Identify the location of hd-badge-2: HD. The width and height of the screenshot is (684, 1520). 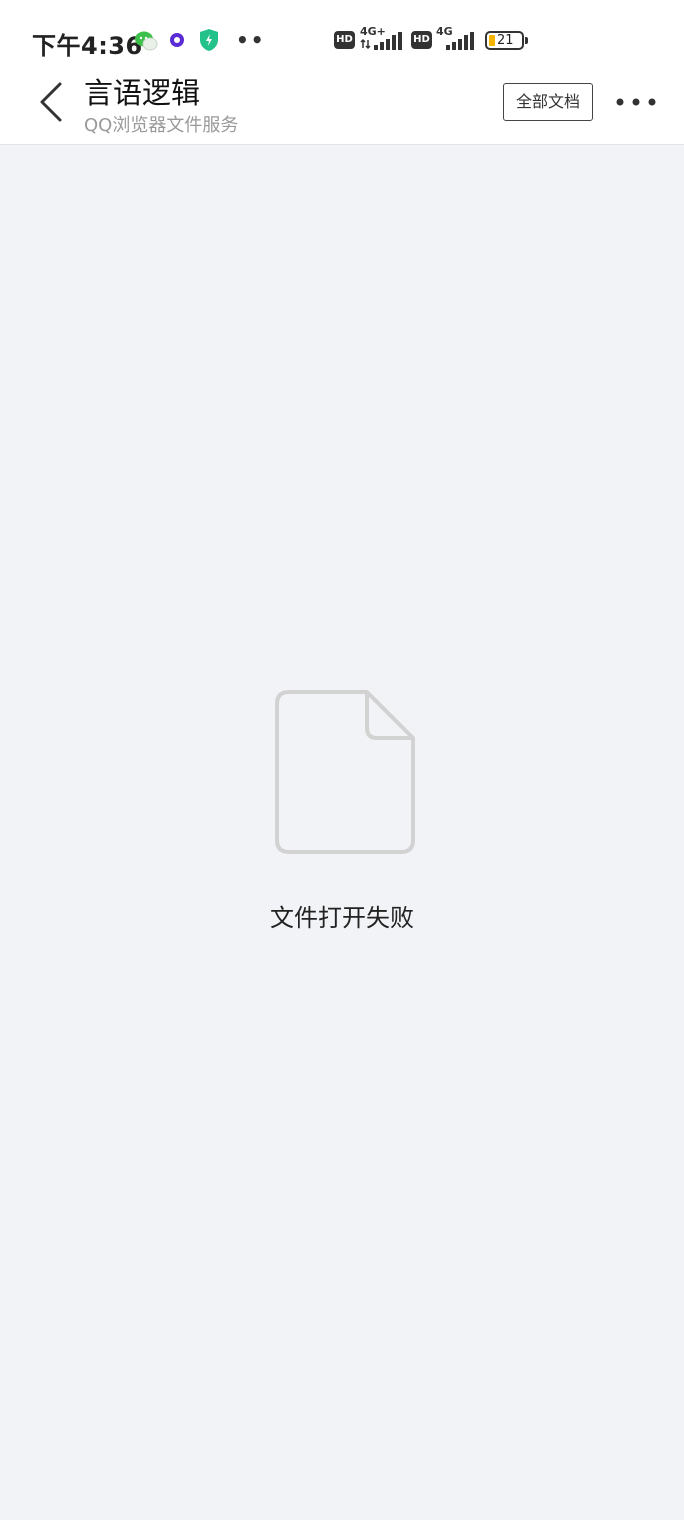
(421, 40).